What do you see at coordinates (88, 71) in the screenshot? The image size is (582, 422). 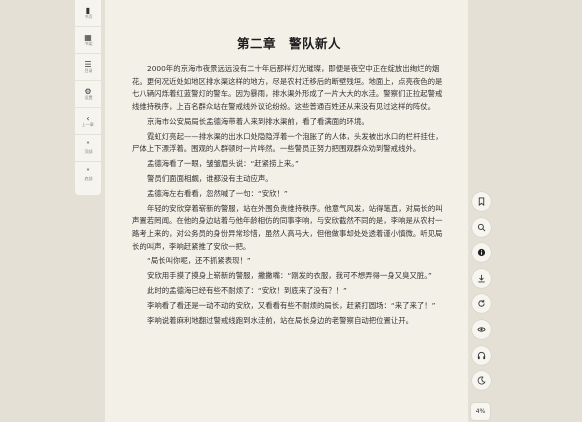 I see `toolbar-item-label: 目录` at bounding box center [88, 71].